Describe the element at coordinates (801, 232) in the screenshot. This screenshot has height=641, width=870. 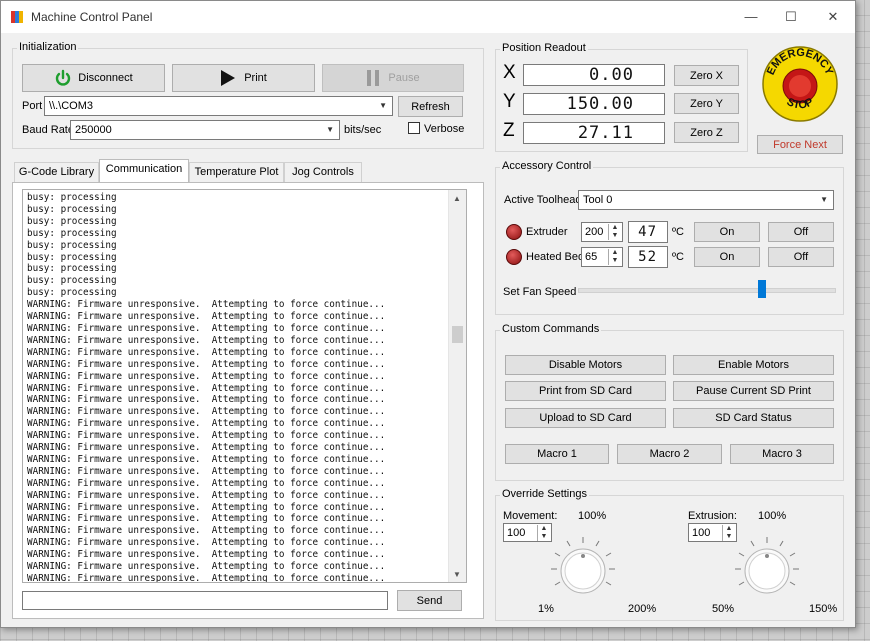
I see `extruder-off-button: Off` at that location.